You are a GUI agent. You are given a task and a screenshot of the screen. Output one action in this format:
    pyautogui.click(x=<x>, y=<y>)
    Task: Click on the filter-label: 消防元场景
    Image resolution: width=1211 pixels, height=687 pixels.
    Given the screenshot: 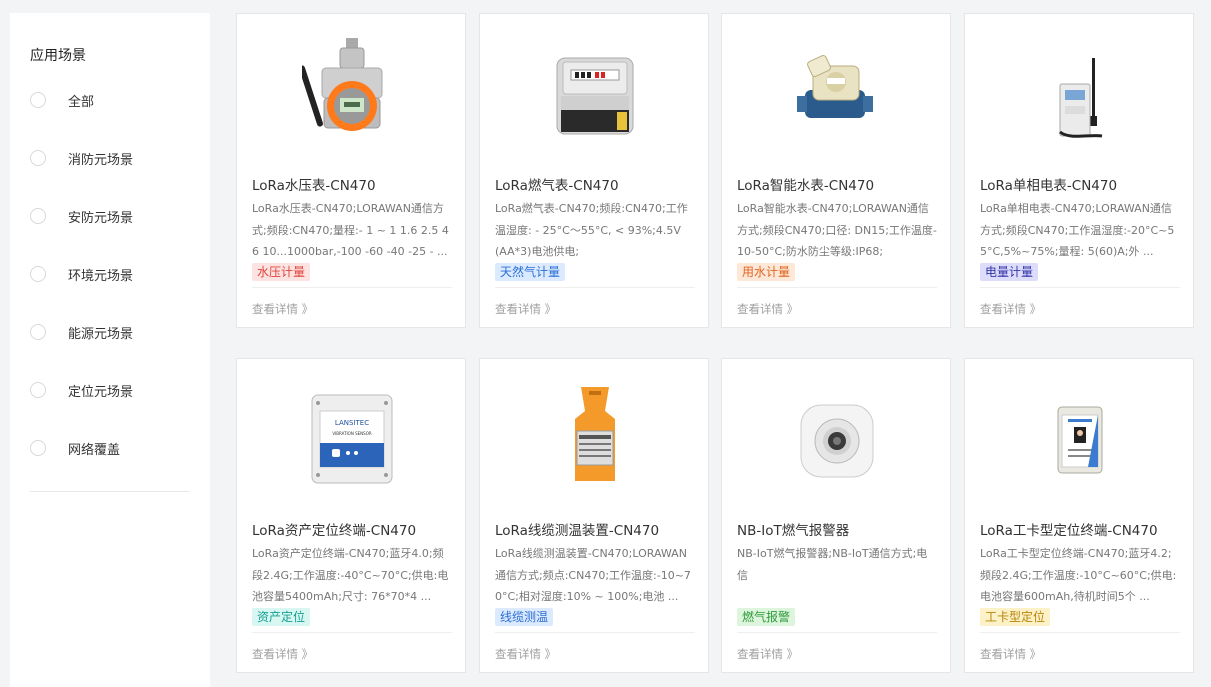 What is the action you would take?
    pyautogui.click(x=101, y=160)
    